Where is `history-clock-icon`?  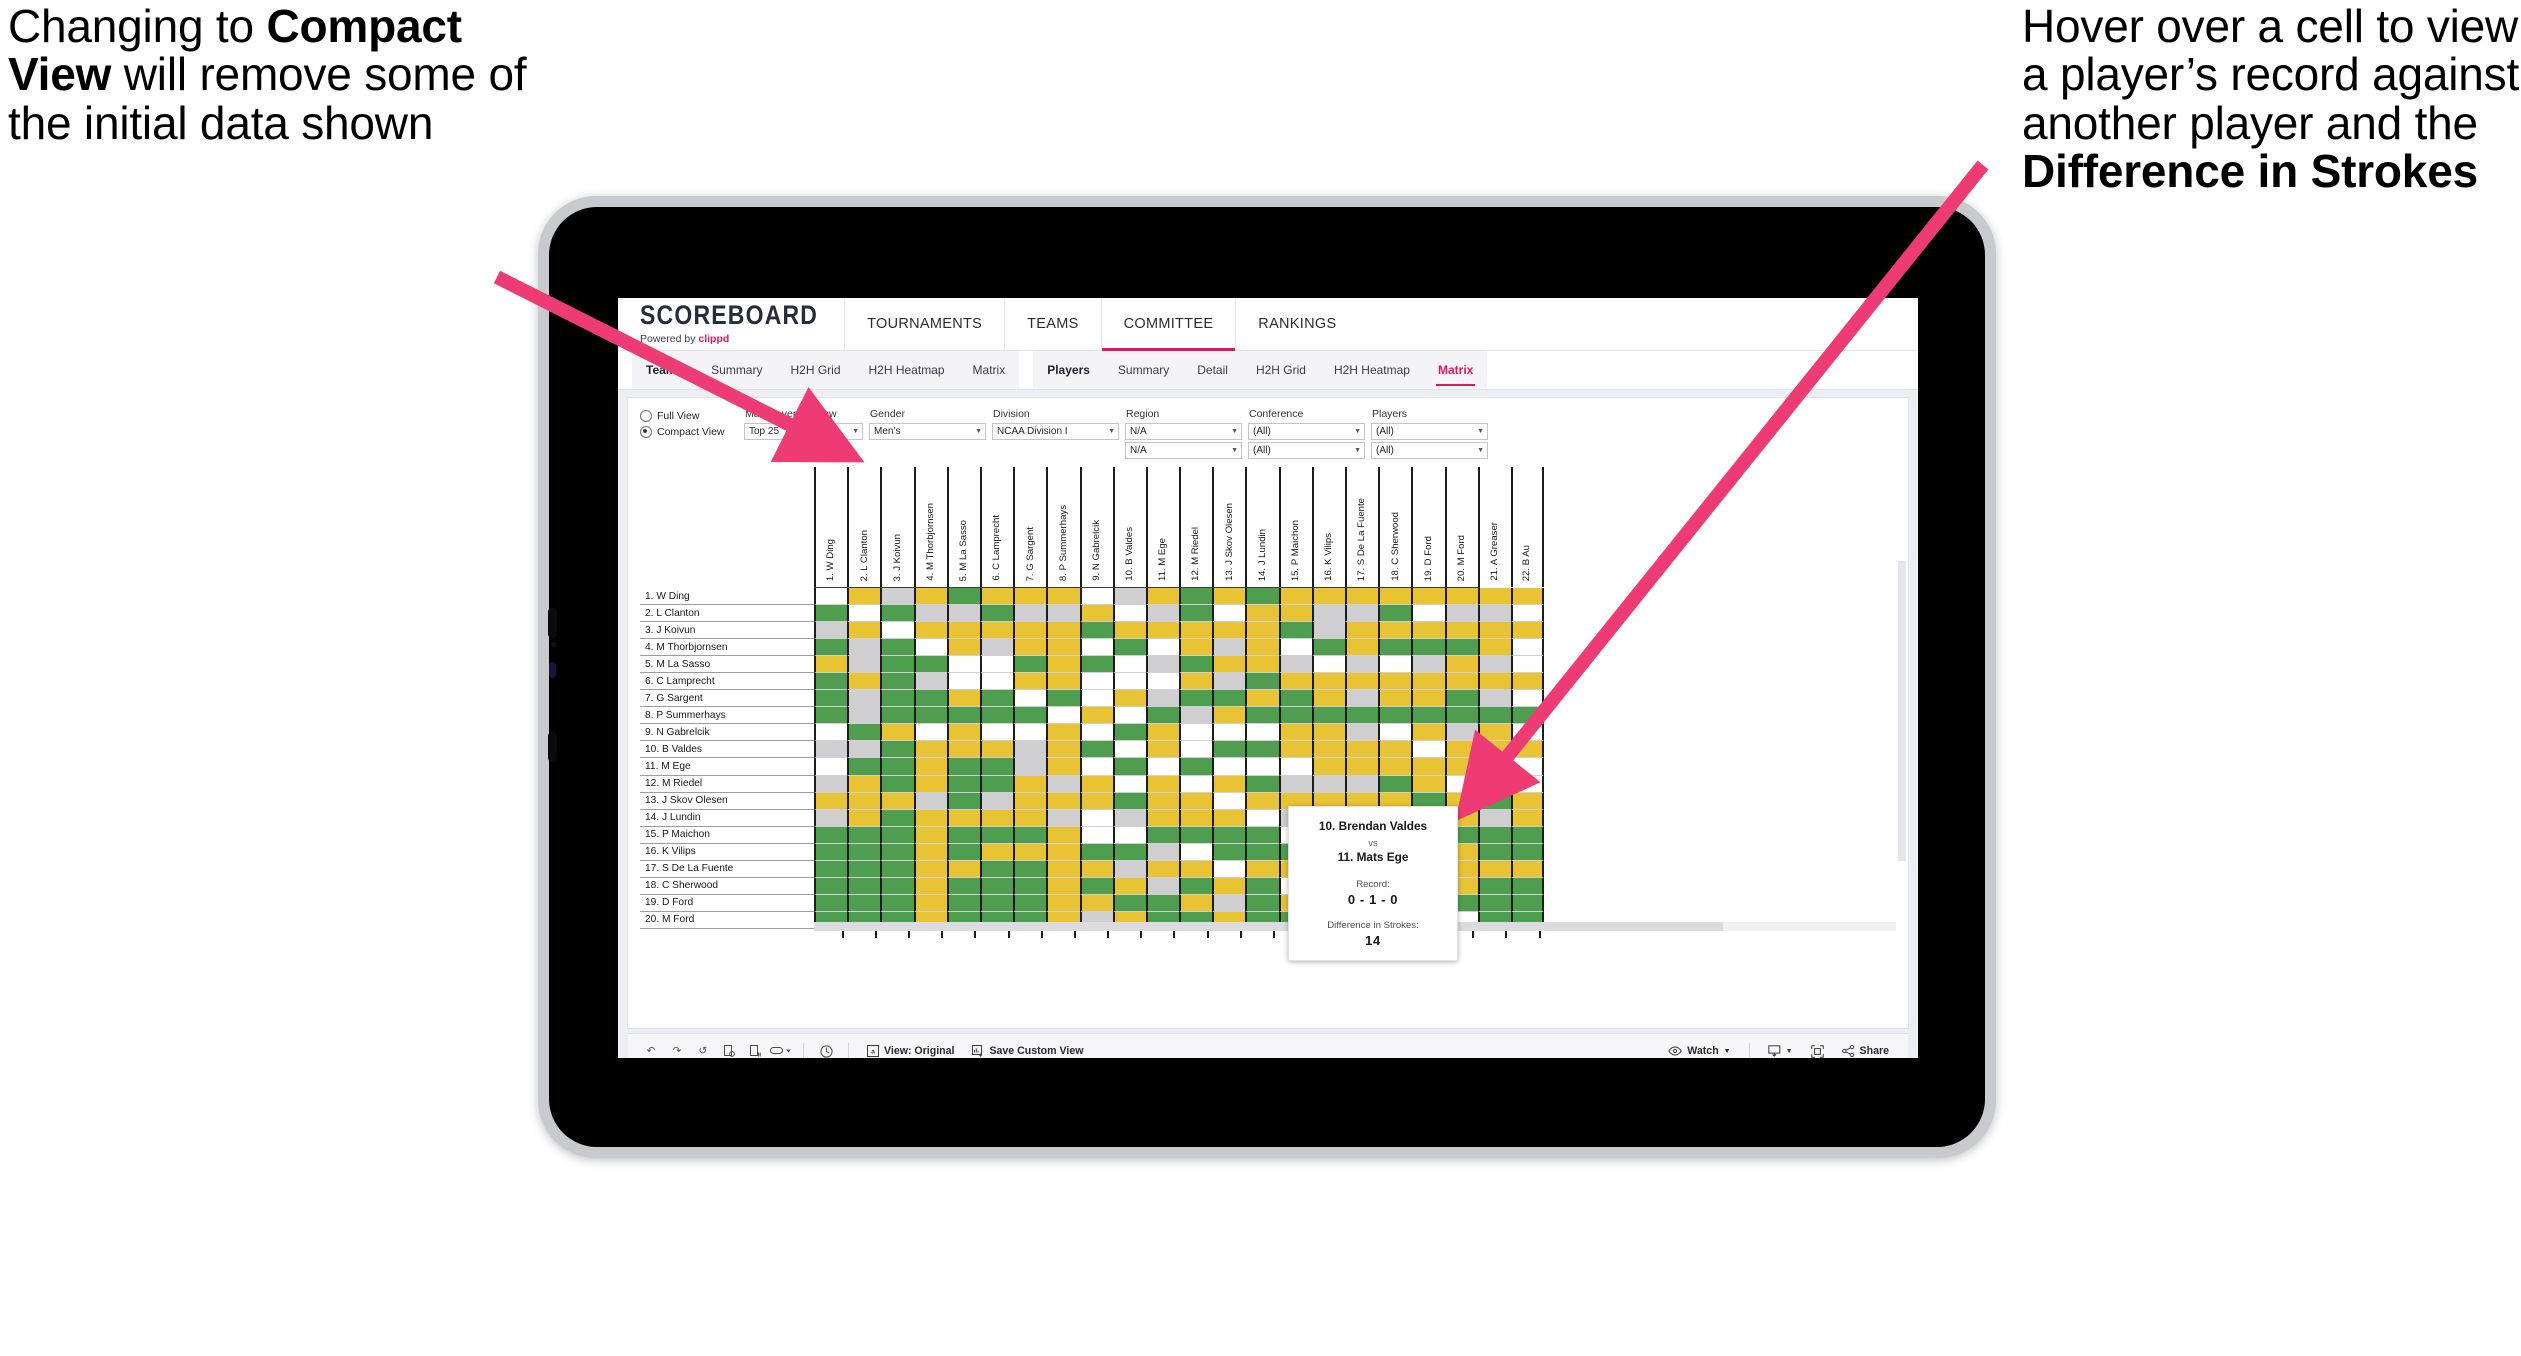 history-clock-icon is located at coordinates (826, 1046).